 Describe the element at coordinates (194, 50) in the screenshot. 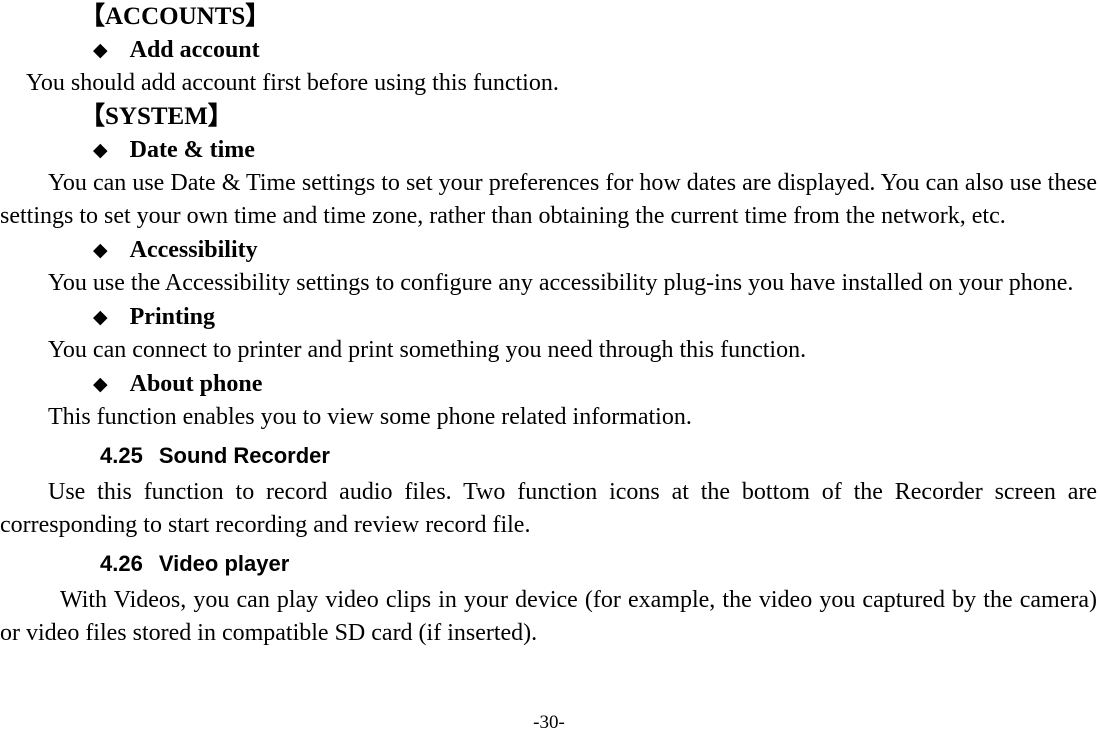

I see `bullet-label-add-account: Add account` at that location.